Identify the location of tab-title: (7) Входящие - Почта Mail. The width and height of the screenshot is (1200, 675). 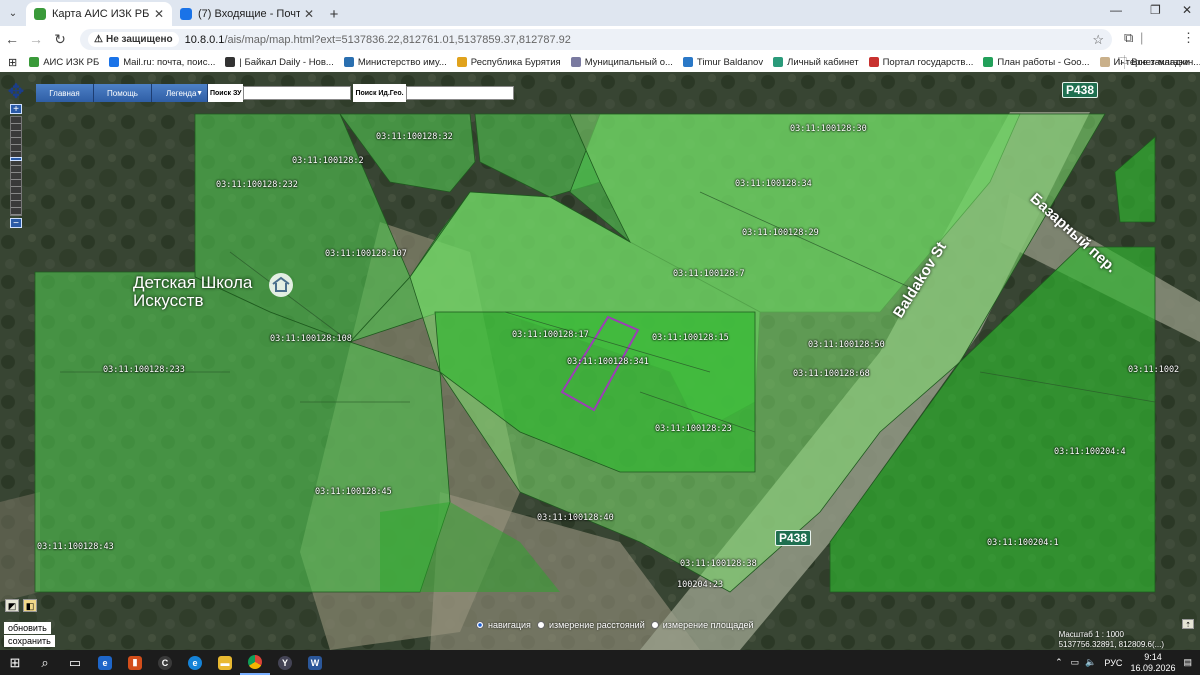
(249, 14).